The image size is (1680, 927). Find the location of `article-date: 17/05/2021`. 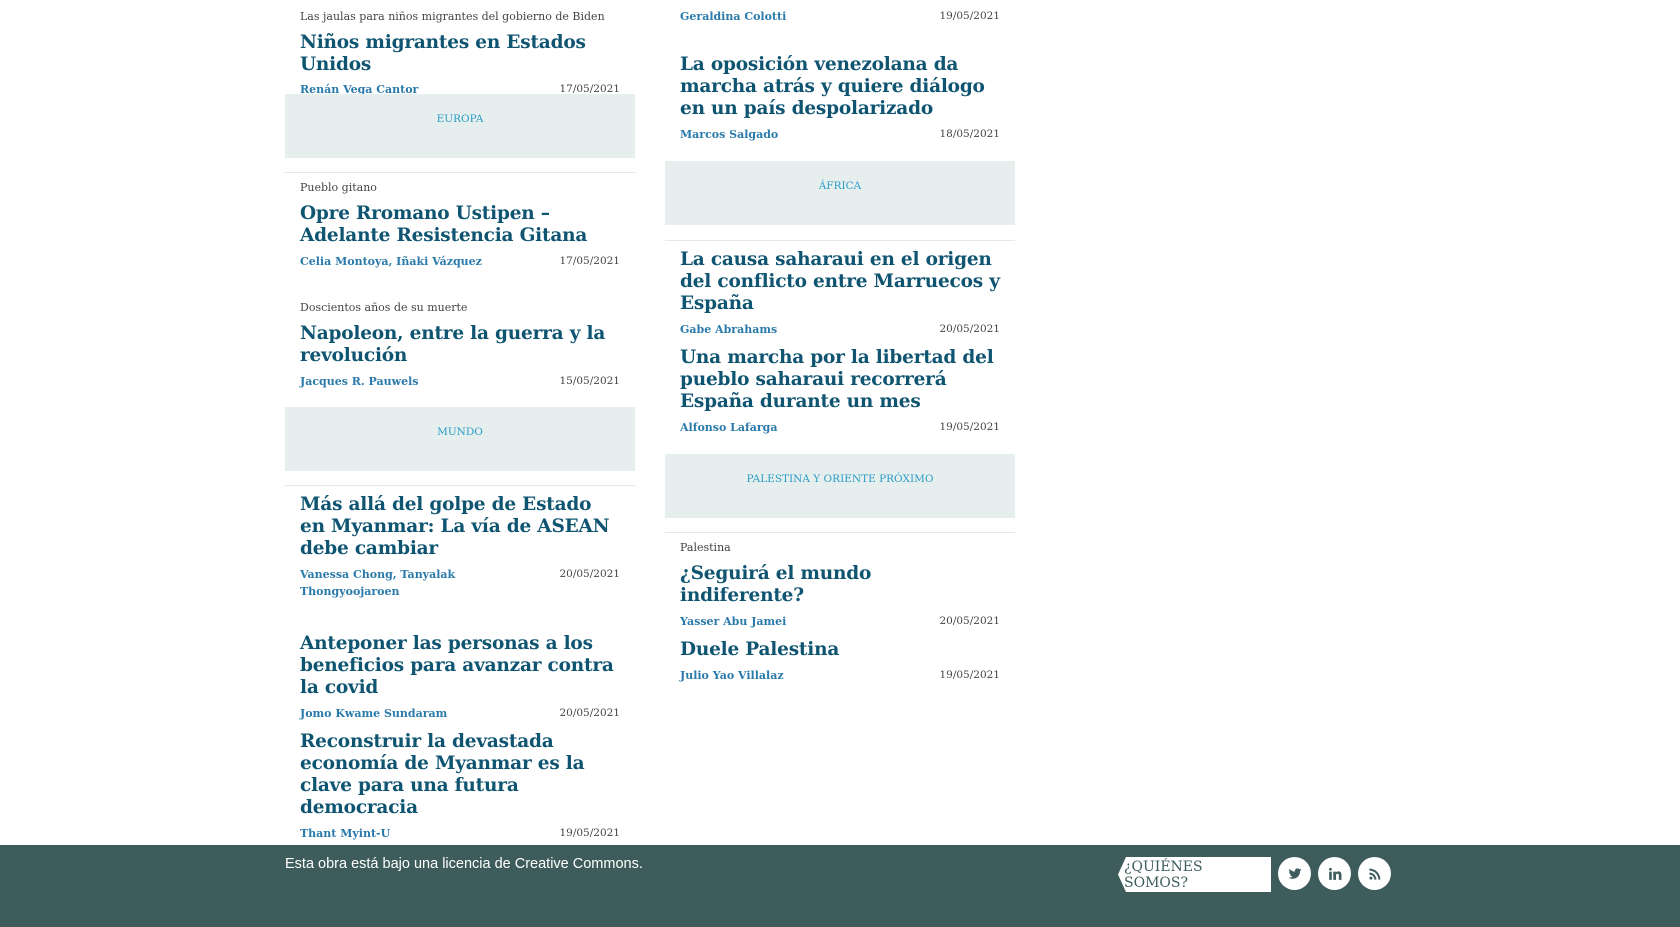

article-date: 17/05/2021 is located at coordinates (589, 261).